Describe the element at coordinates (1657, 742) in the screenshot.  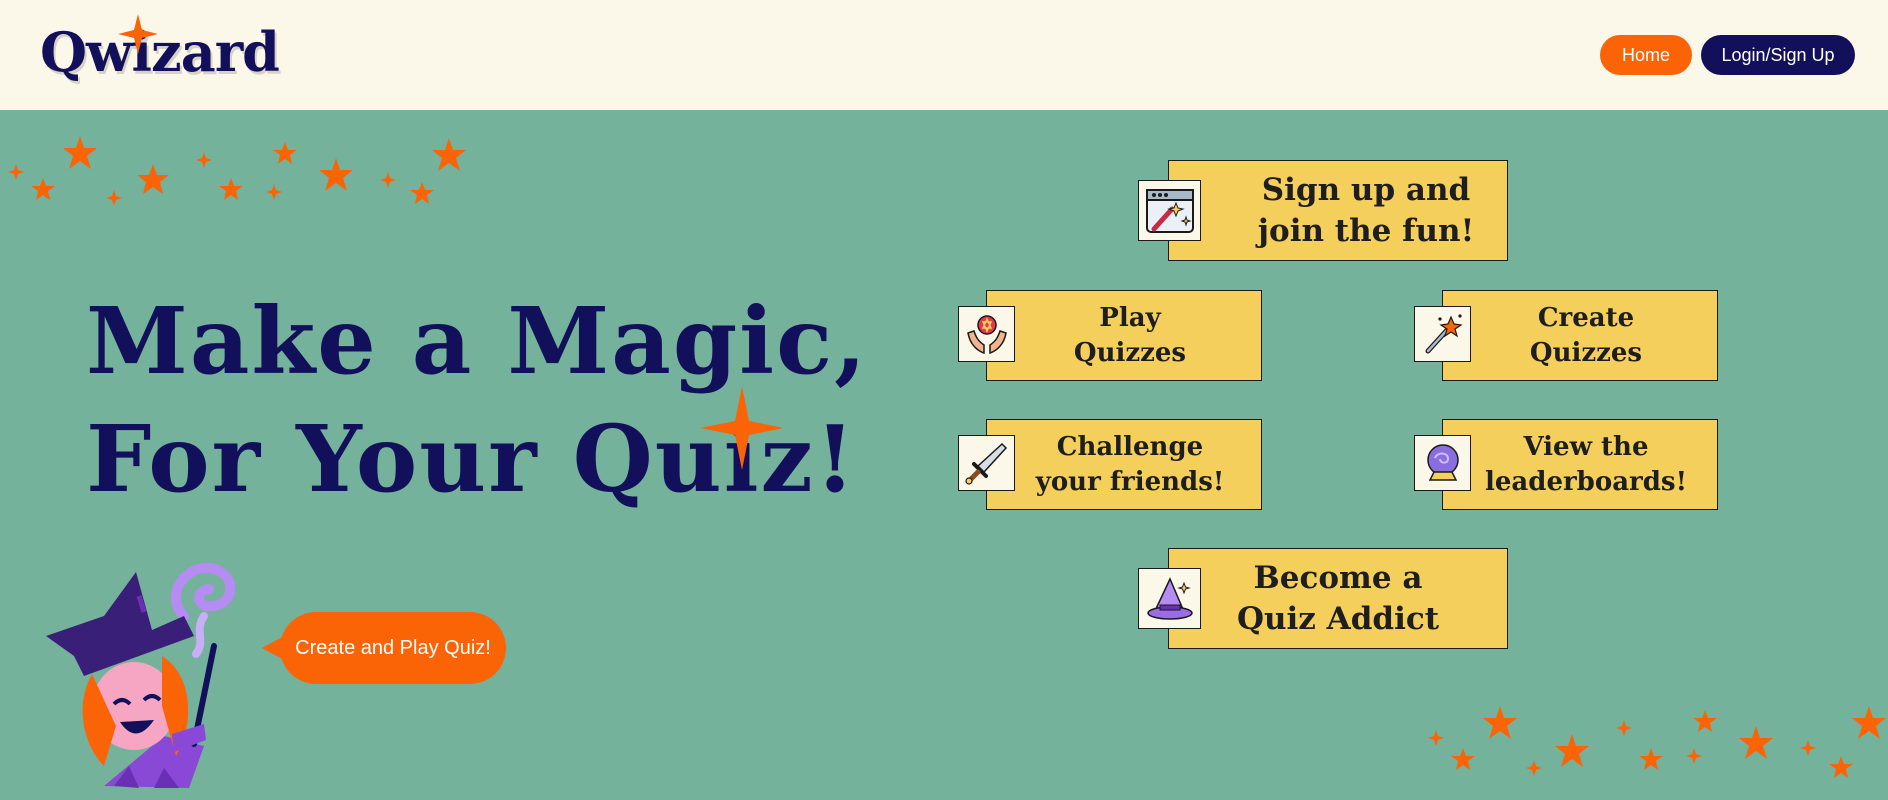
I see `stars-decoration-bottom` at that location.